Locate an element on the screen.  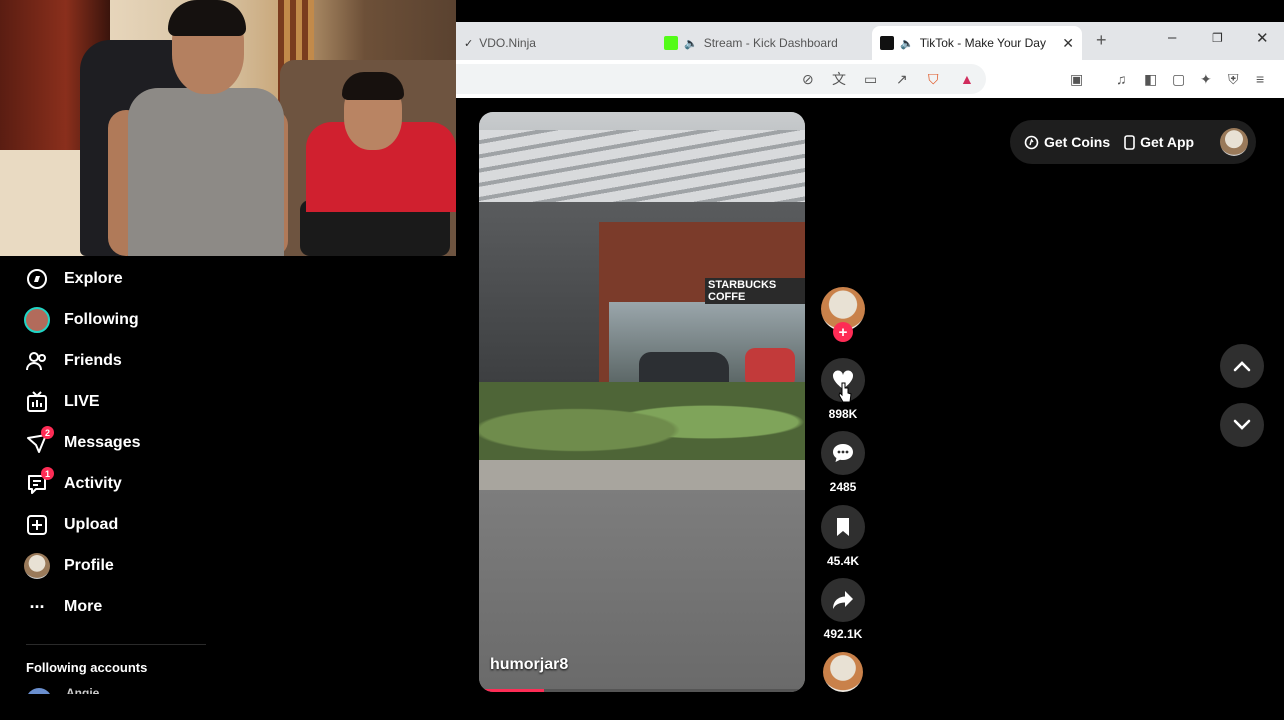
share-arrow-icon is located at coordinates (843, 600).